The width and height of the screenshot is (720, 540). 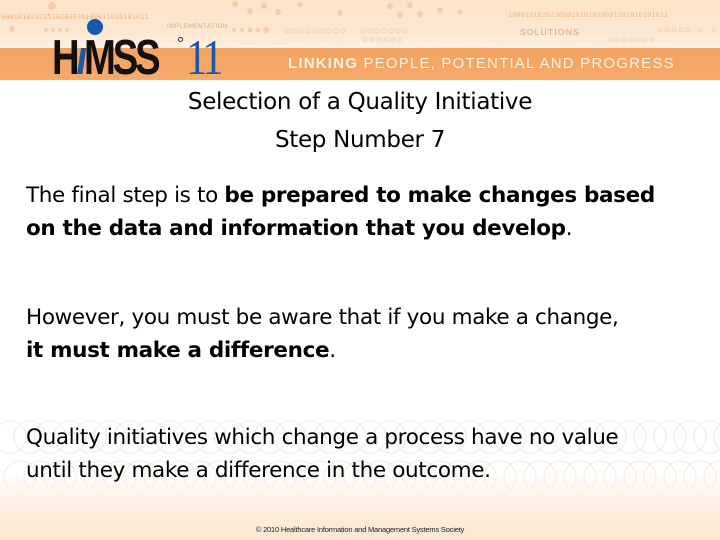 What do you see at coordinates (360, 102) in the screenshot?
I see `title-line-1: Selection of a Quality Initiative` at bounding box center [360, 102].